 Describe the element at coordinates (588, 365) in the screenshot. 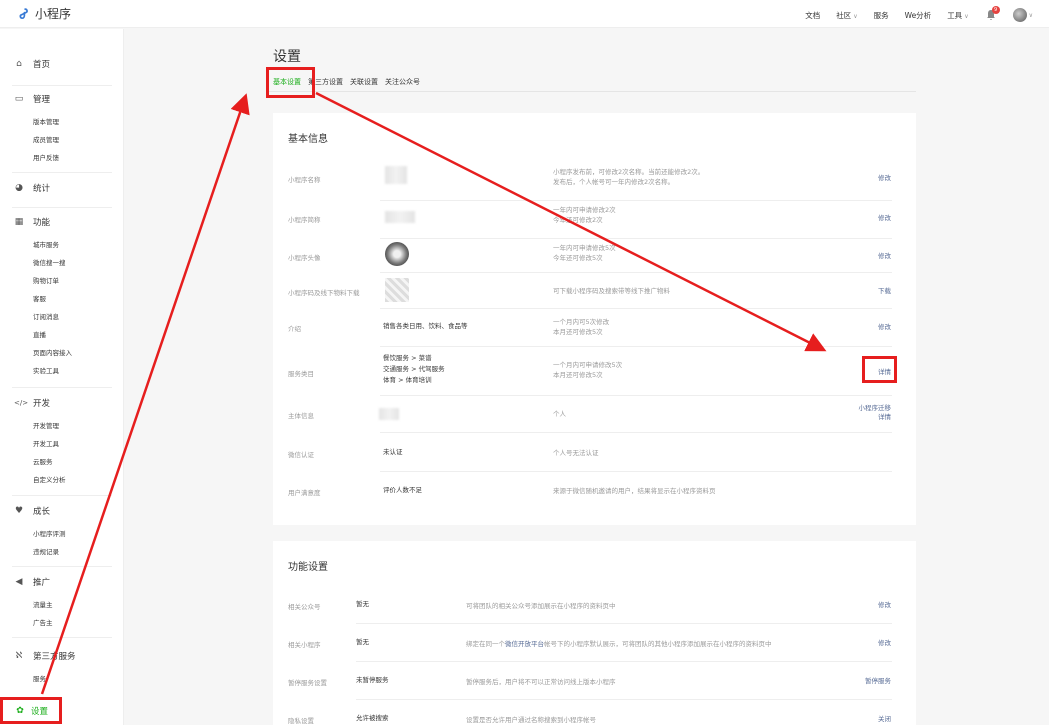

I see `row-desc-line: 一个月内可申请修改5次` at that location.